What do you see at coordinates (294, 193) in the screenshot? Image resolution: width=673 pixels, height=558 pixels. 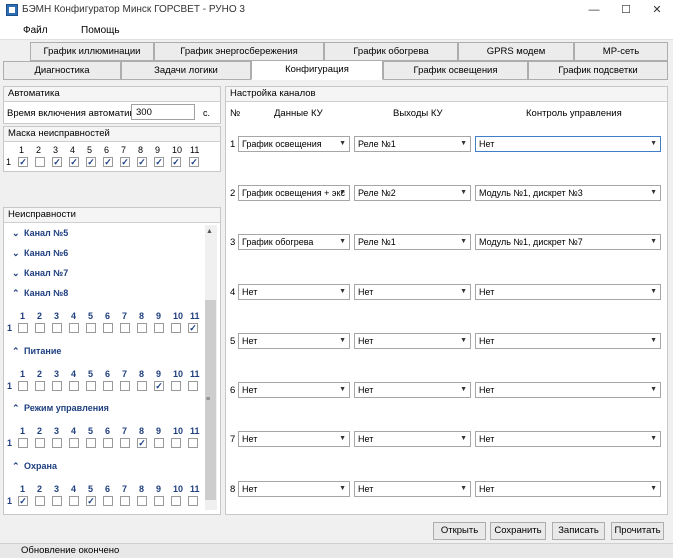 I see `data-ku-select: График освещения + экс ▼` at bounding box center [294, 193].